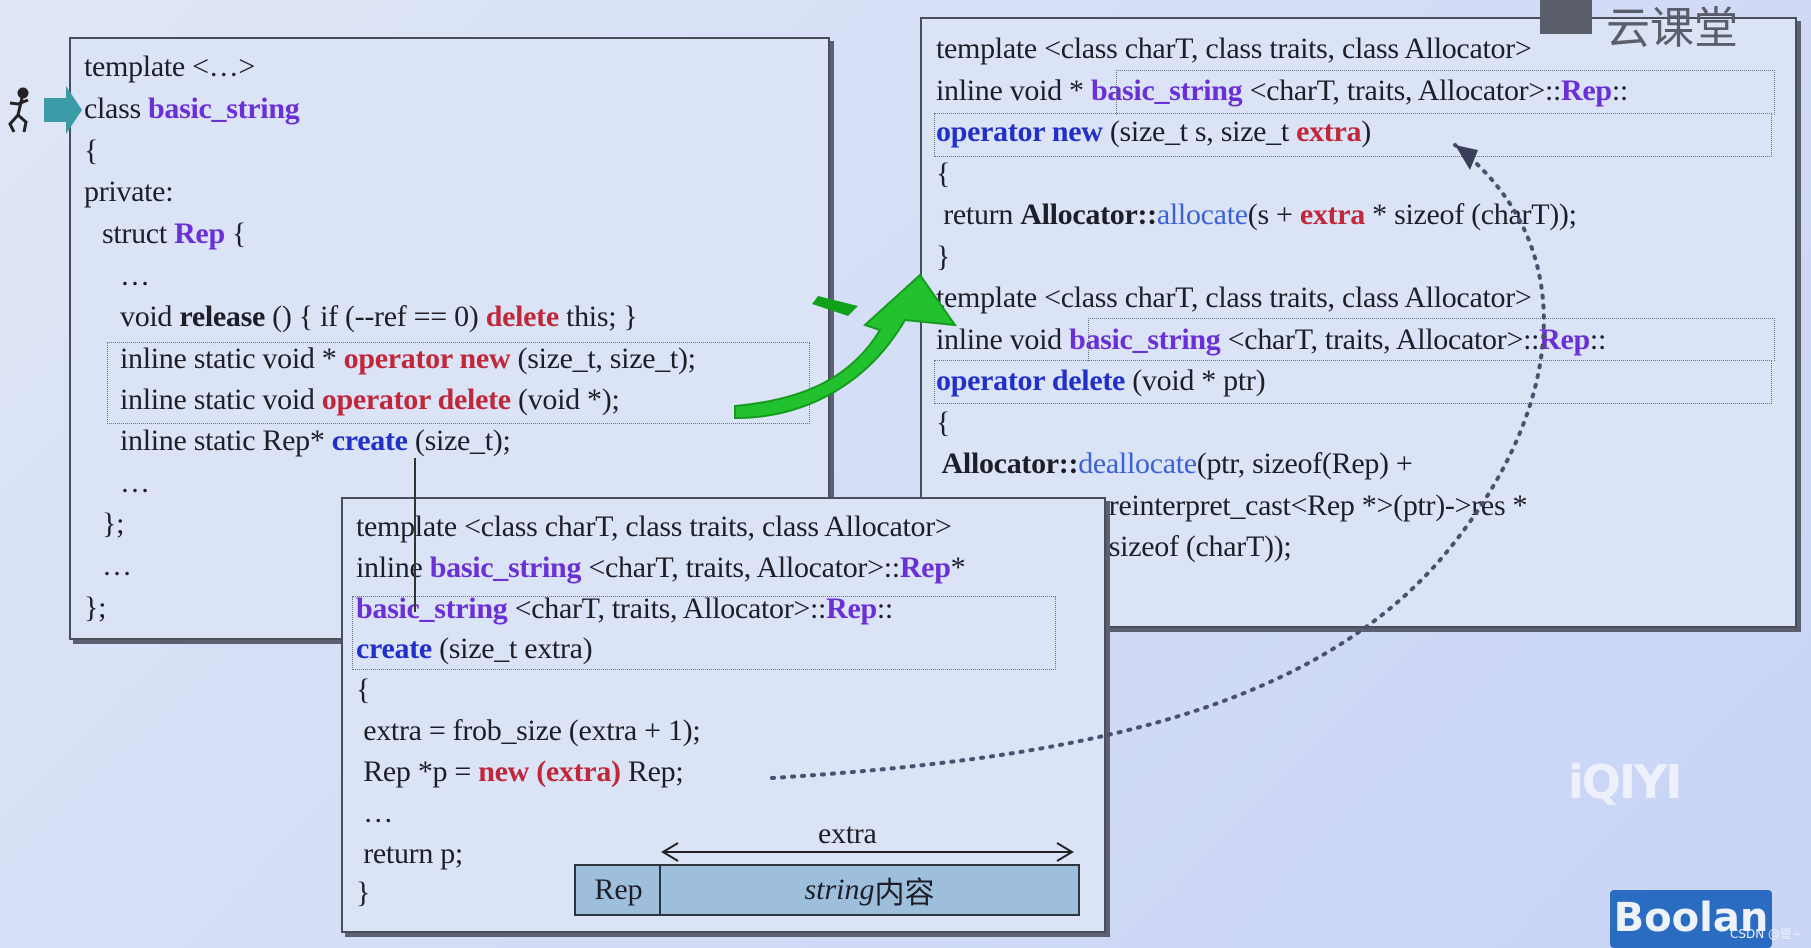 This screenshot has height=948, width=1811. What do you see at coordinates (18, 110) in the screenshot?
I see `running-man-icon` at bounding box center [18, 110].